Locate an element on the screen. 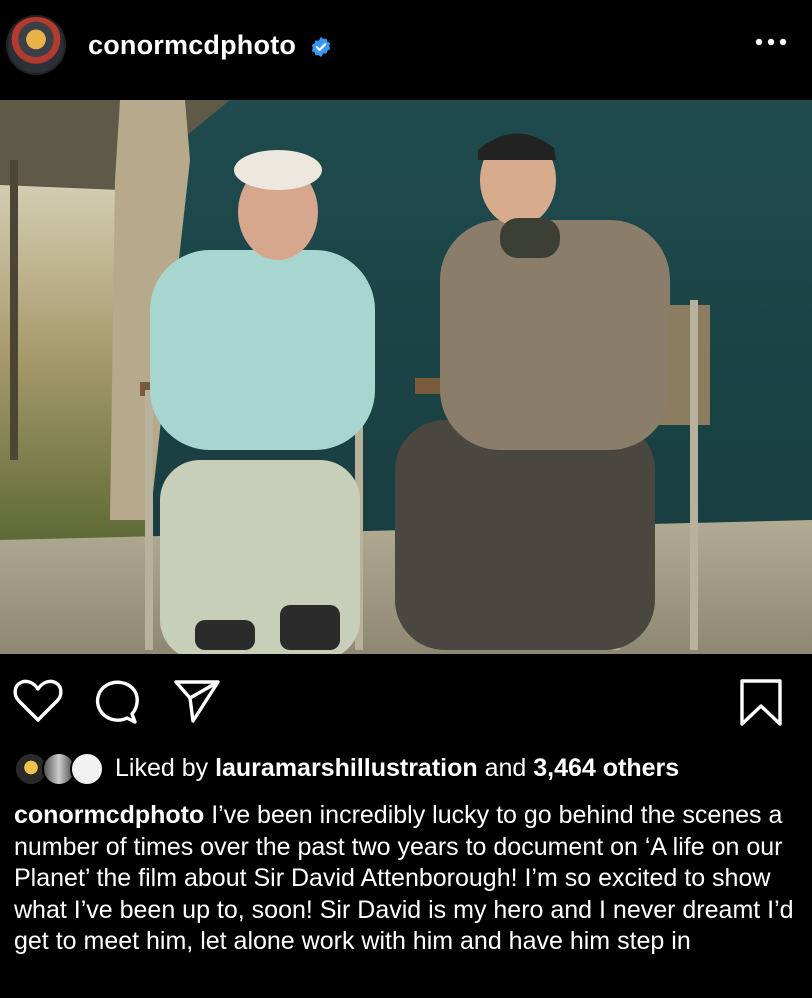 The height and width of the screenshot is (998, 812). bookmark-icon is located at coordinates (761, 703).